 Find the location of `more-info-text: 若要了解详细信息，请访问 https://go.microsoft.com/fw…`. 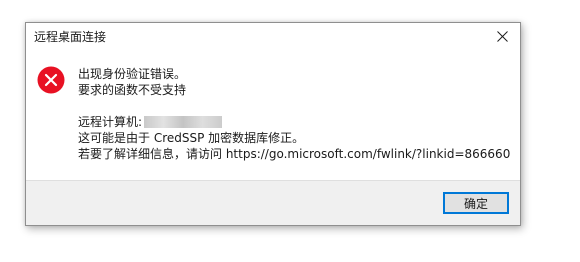

more-info-text: 若要了解详细信息，请访问 https://go.microsoft.com/fw… is located at coordinates (294, 154).